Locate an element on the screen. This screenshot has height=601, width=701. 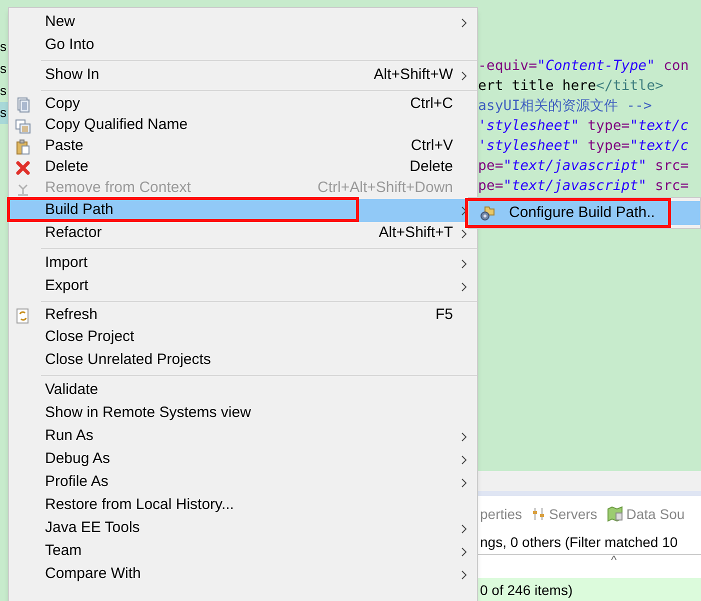
menu-item: Import is located at coordinates (243, 263).